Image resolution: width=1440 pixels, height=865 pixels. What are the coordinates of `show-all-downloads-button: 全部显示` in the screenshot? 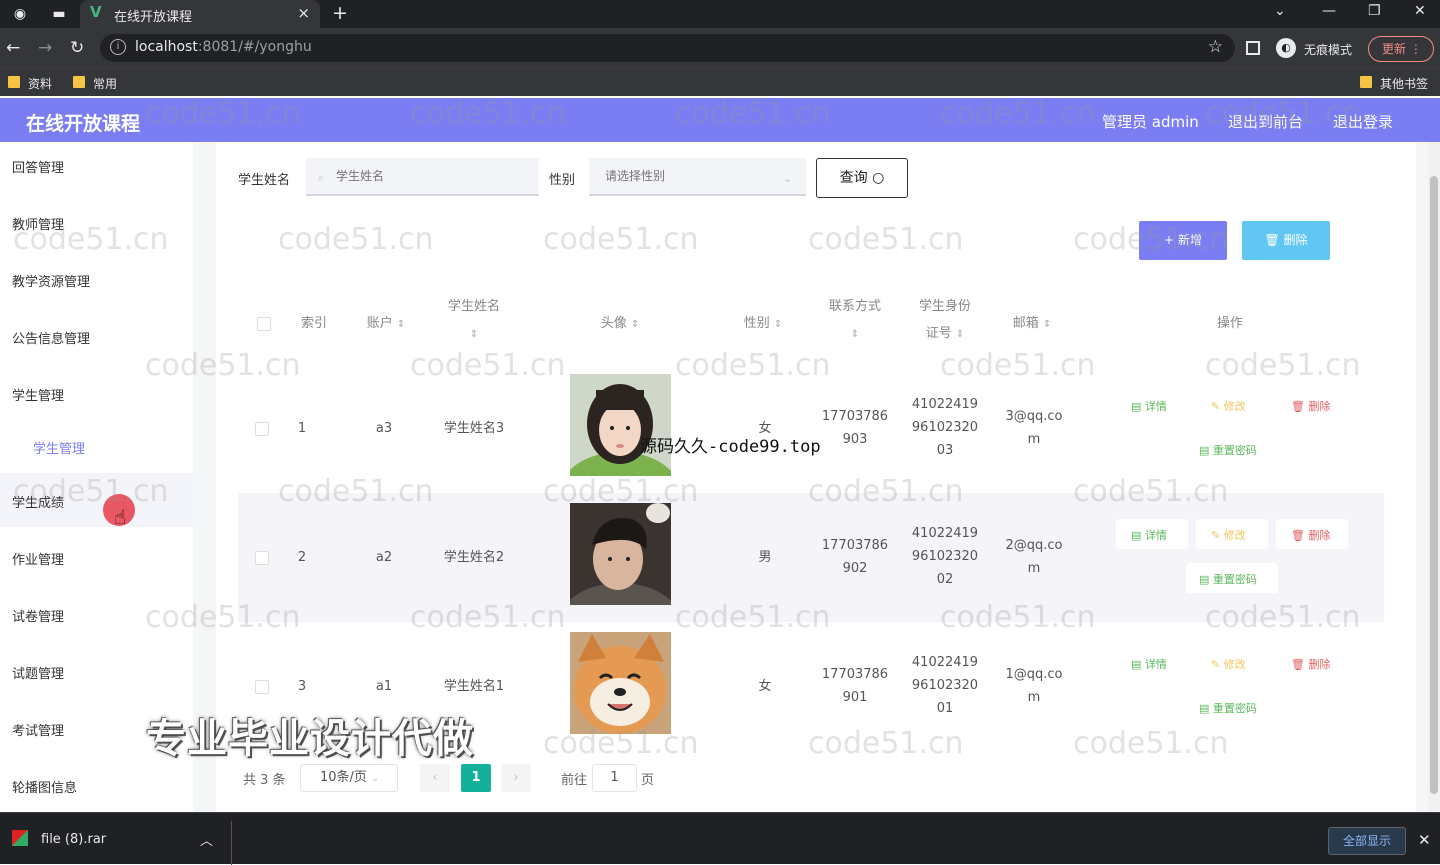 It's located at (1367, 841).